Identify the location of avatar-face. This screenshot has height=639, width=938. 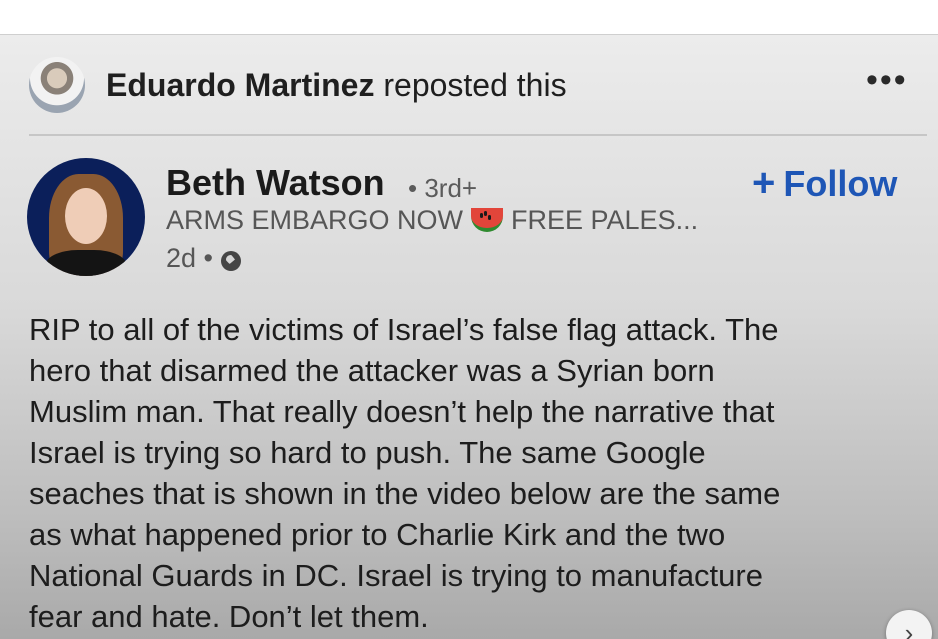
(86, 216).